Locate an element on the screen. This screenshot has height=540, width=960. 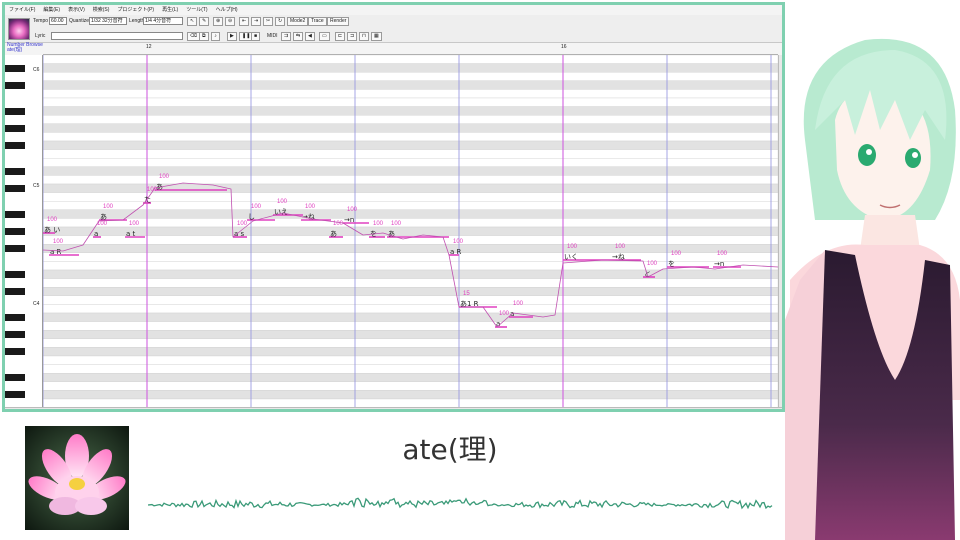
zoom-out-icon: ⊖ is located at coordinates (230, 21).